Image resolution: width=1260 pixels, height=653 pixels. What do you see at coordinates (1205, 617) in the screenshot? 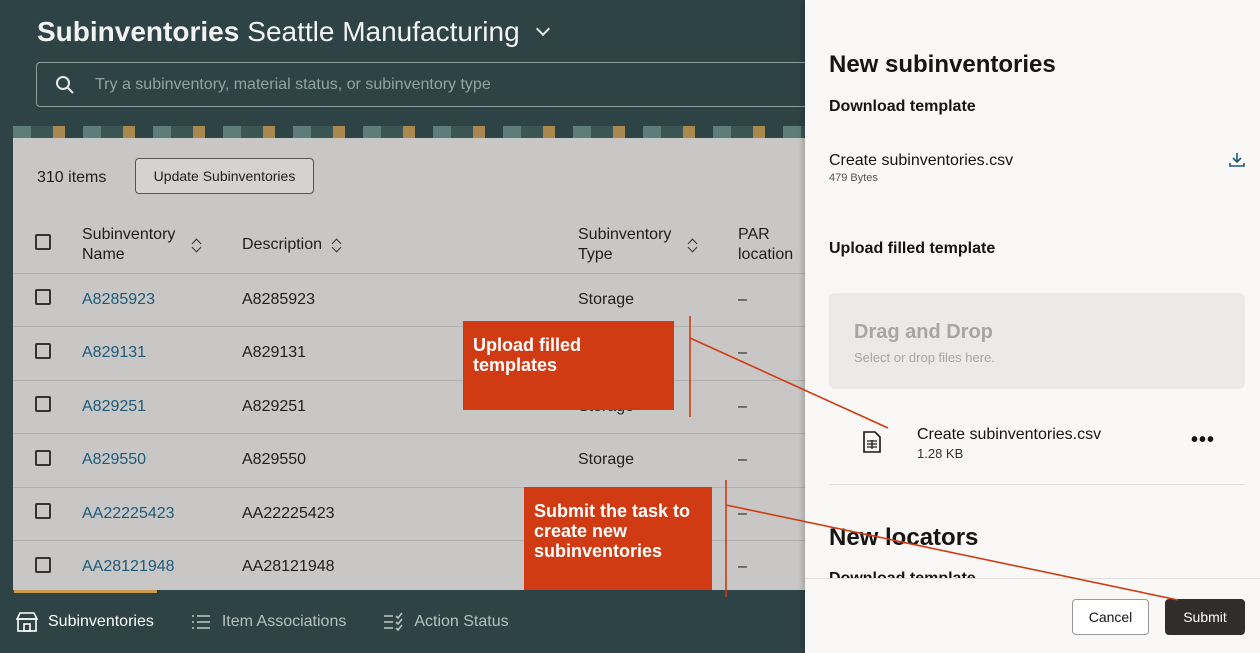
I see `submit-button: Submit` at bounding box center [1205, 617].